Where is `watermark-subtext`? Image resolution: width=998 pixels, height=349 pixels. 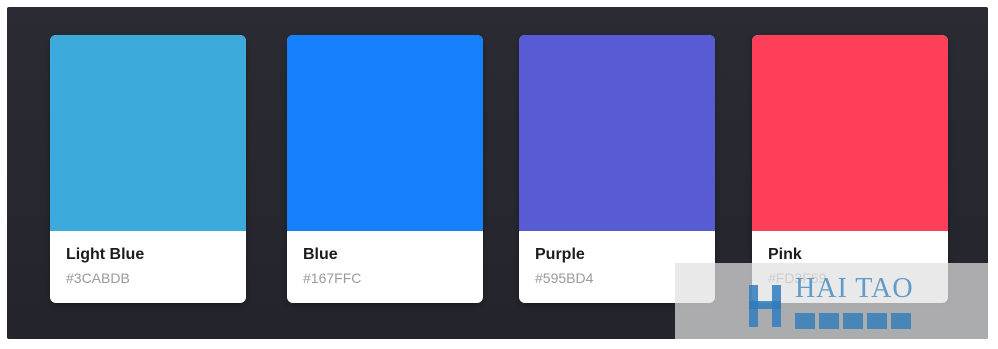 watermark-subtext is located at coordinates (853, 321).